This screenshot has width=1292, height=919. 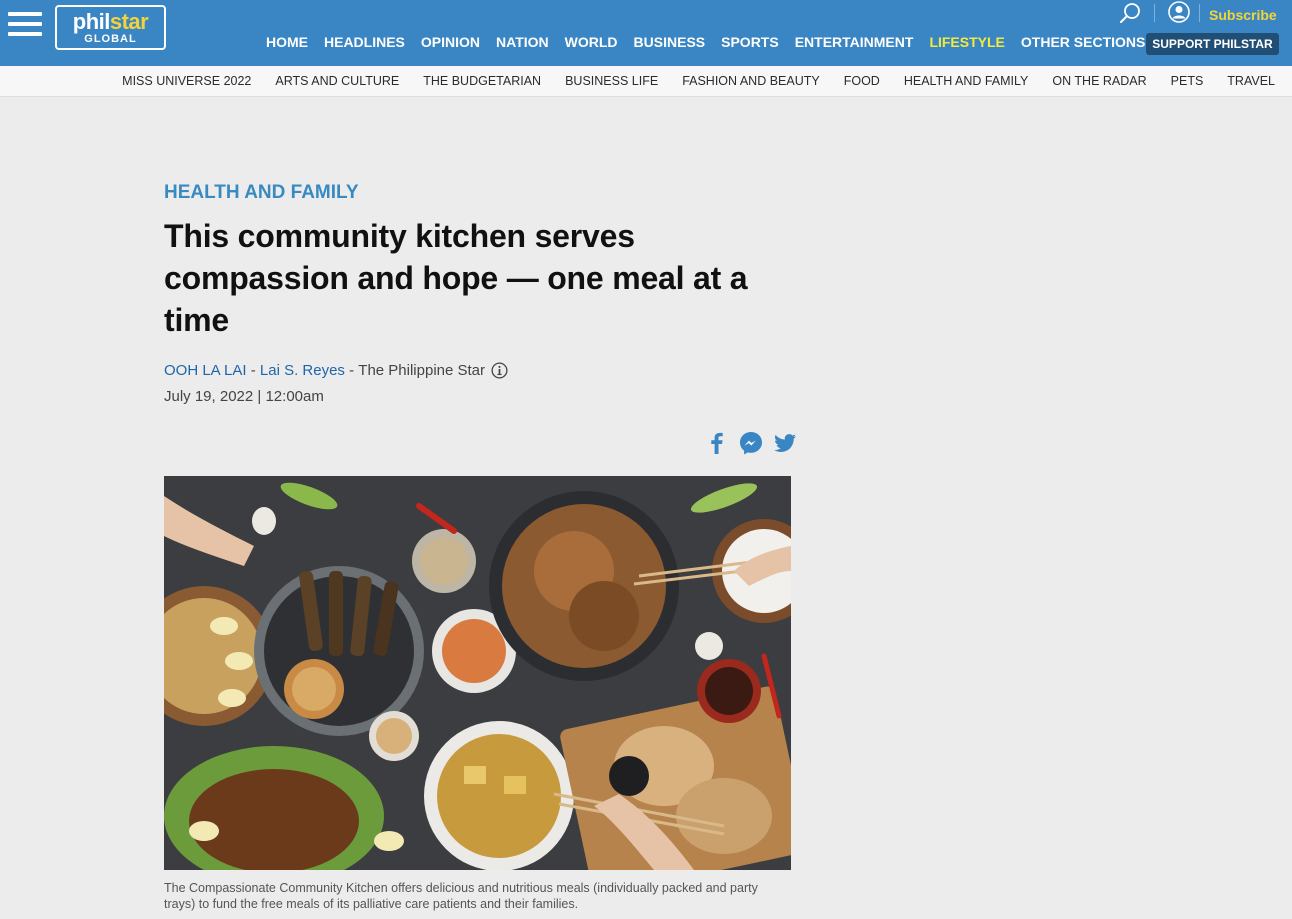 What do you see at coordinates (750, 43) in the screenshot?
I see `nav-sports: SPORTS` at bounding box center [750, 43].